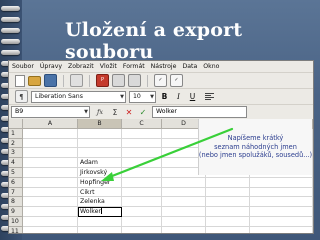 This screenshot has width=320, height=240. I want to click on row-header: 4, so click(16, 163).